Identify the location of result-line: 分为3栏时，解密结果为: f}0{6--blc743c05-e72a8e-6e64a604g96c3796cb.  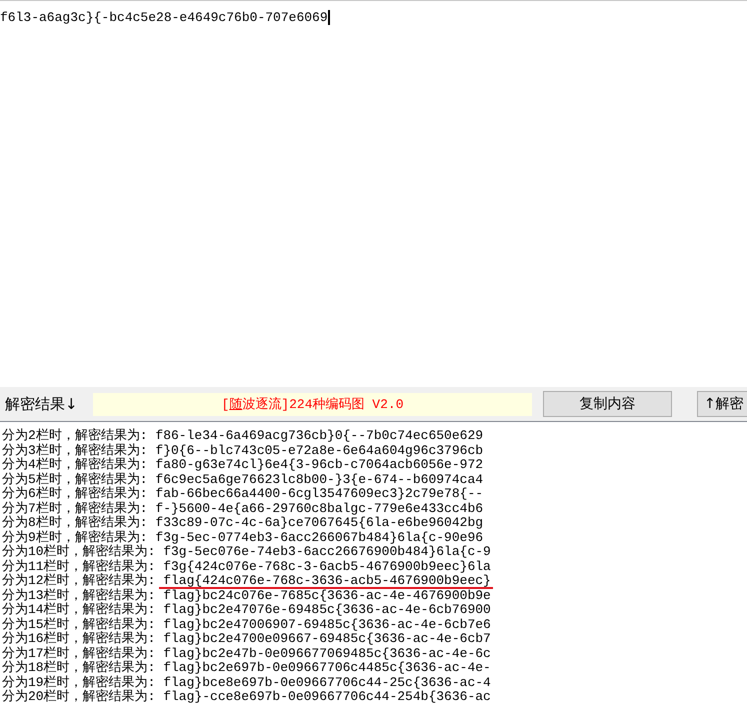
(243, 451).